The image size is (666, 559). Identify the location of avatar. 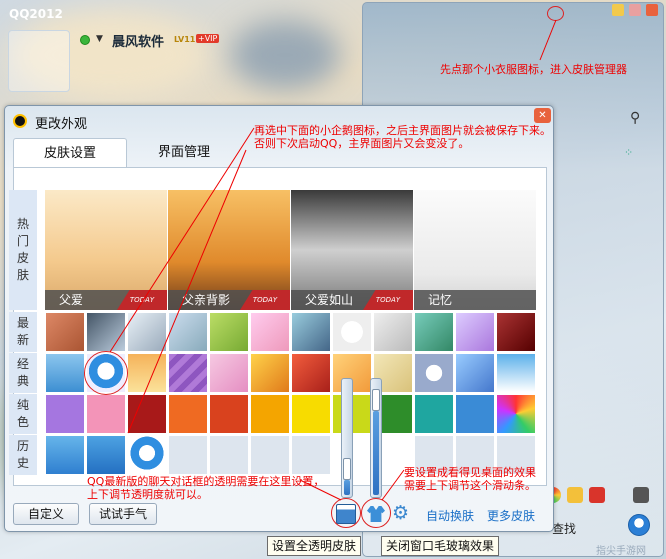
(39, 61).